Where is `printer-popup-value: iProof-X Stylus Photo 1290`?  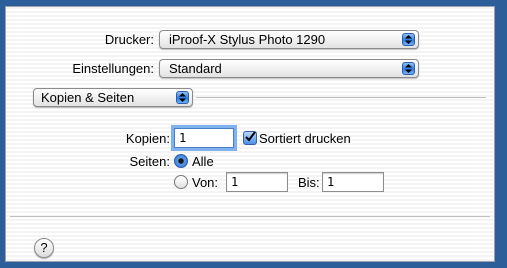 printer-popup-value: iProof-X Stylus Photo 1290 is located at coordinates (247, 39).